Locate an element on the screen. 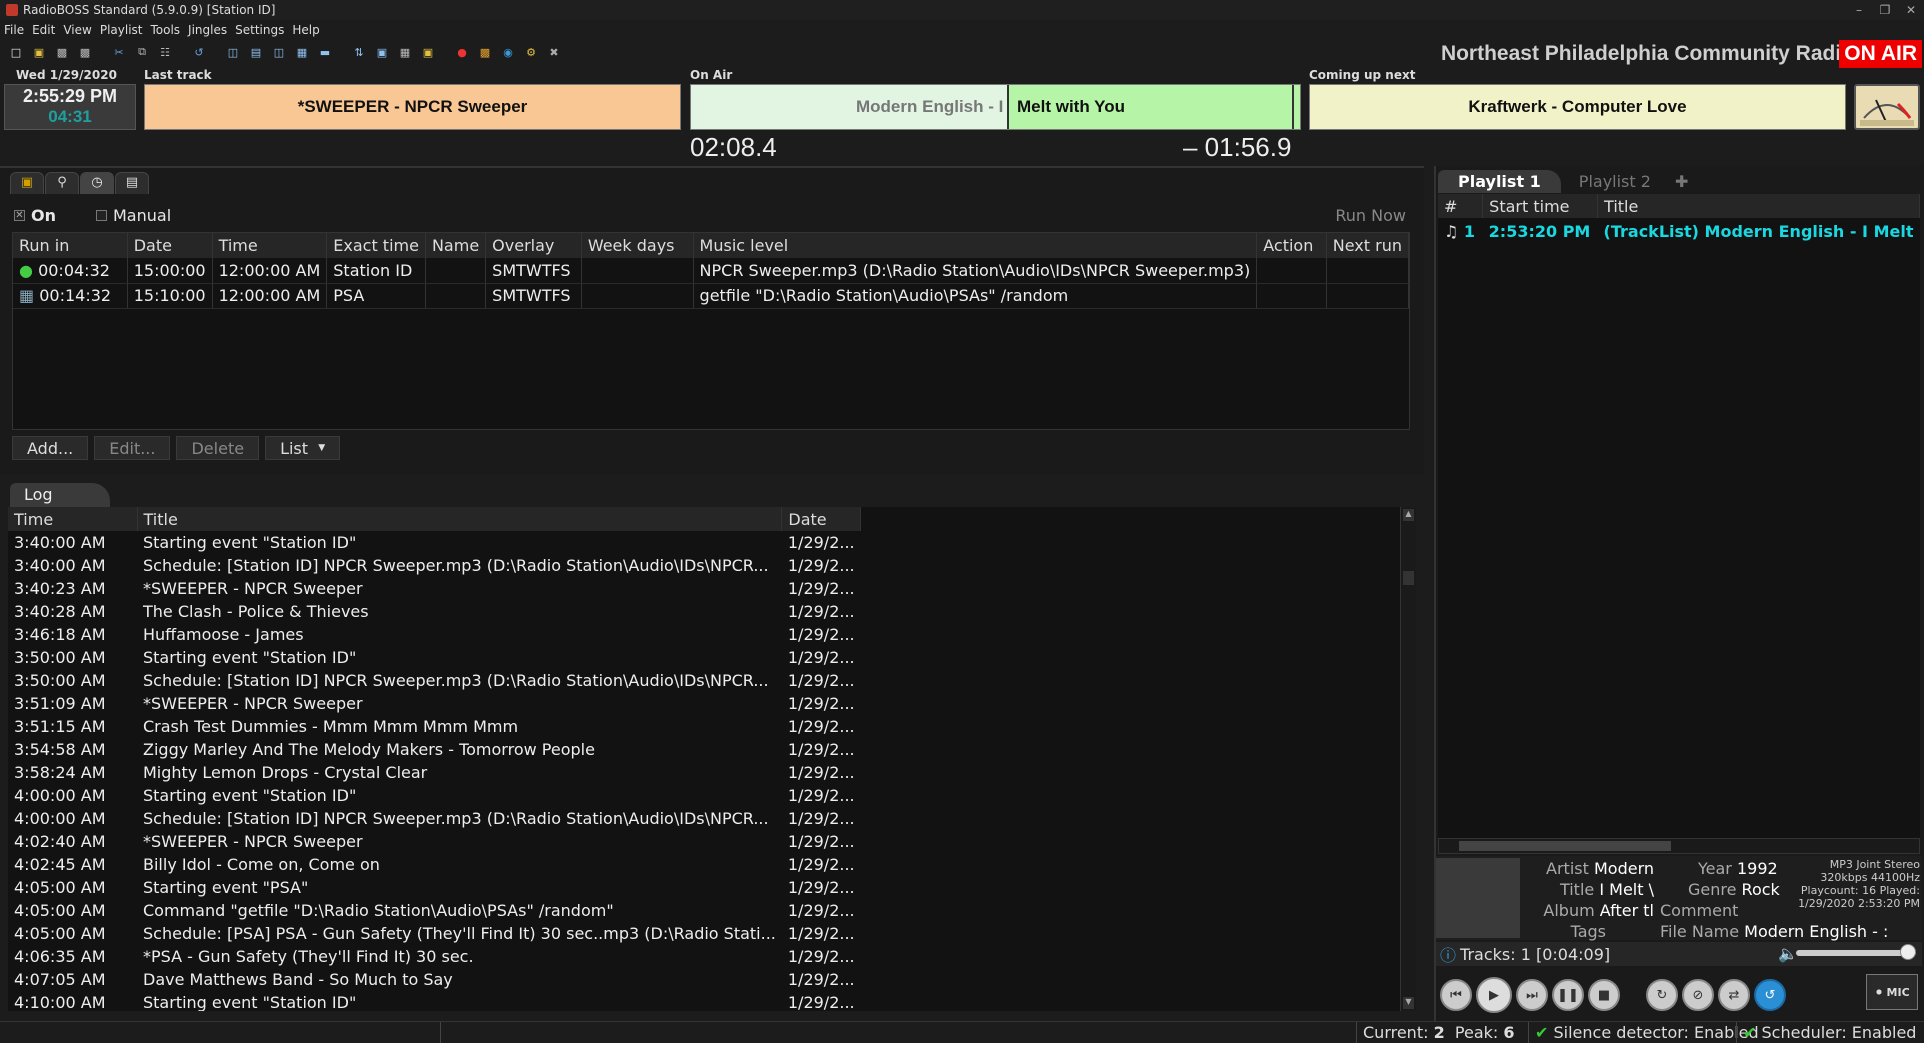 The height and width of the screenshot is (1043, 1924). tab-playlist-1: Playlist 1 is located at coordinates (1499, 181).